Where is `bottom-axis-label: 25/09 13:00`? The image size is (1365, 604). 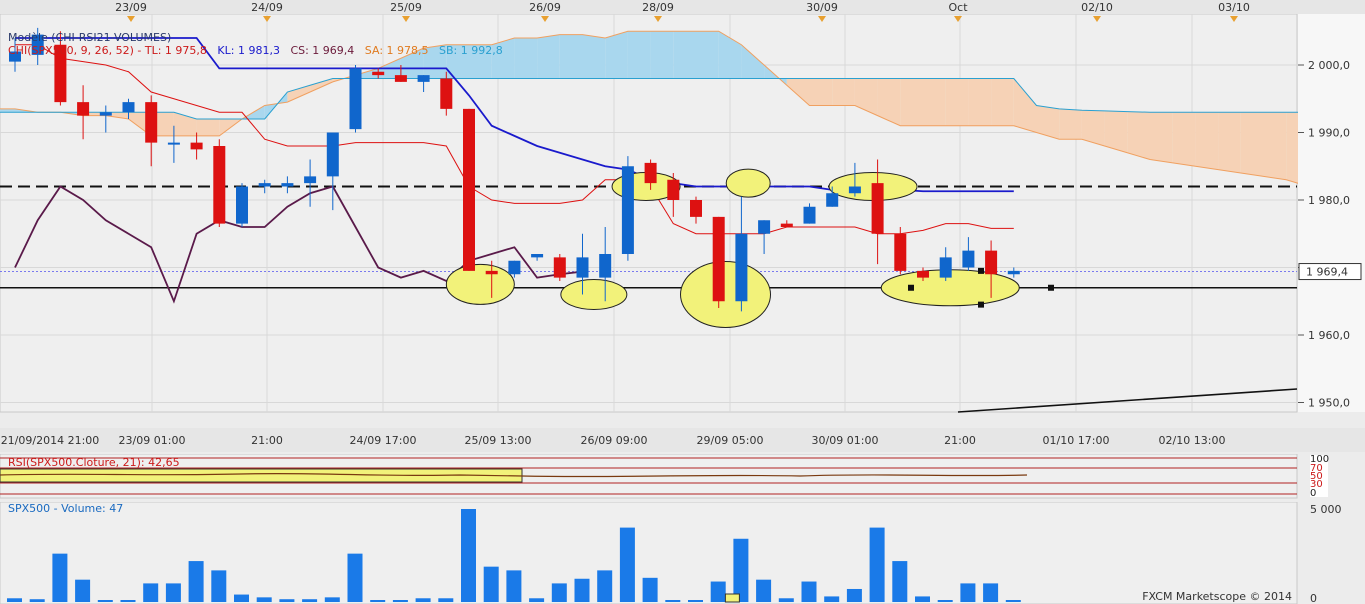 bottom-axis-label: 25/09 13:00 is located at coordinates (498, 440).